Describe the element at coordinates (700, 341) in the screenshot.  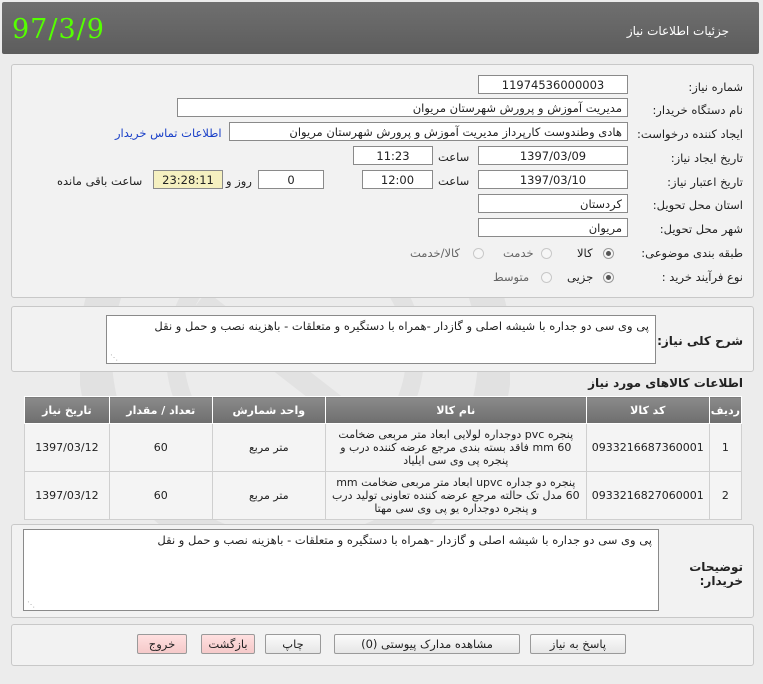
I see `summary-label: شرح کلی نیاز:` at that location.